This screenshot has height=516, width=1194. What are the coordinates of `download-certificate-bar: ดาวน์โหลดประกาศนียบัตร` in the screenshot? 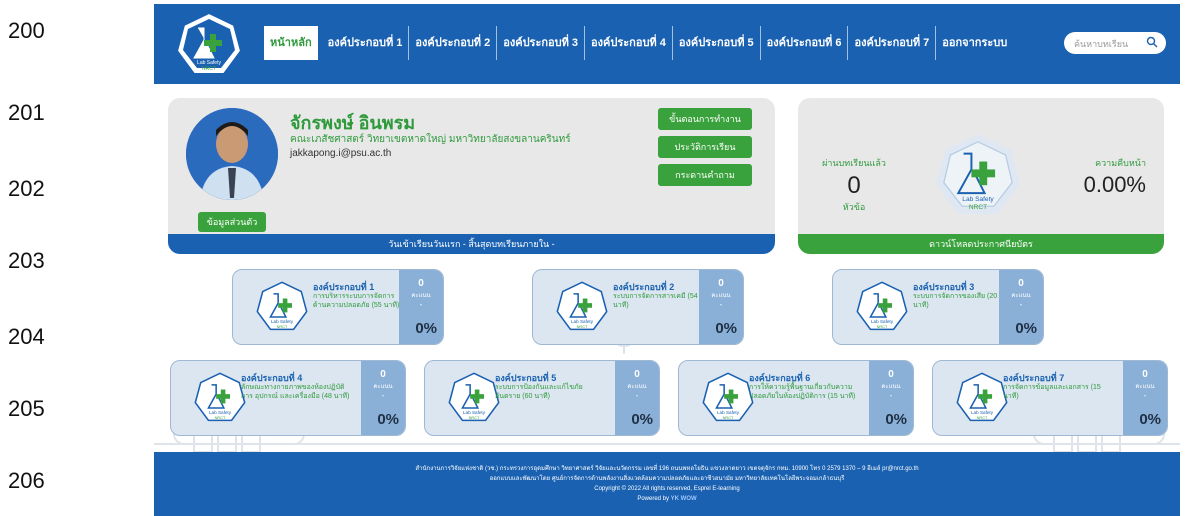 It's located at (981, 244).